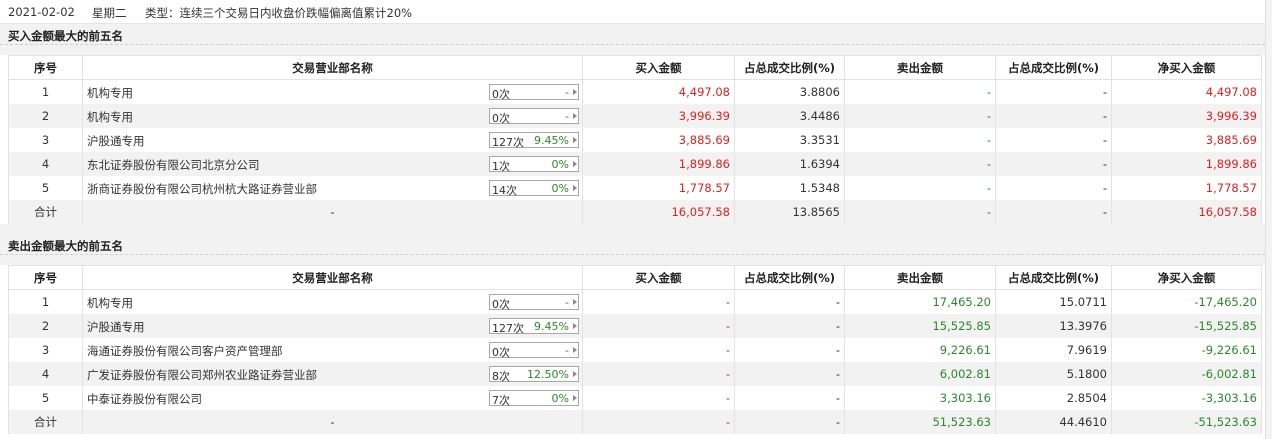 The image size is (1272, 439). Describe the element at coordinates (1186, 115) in the screenshot. I see `net-buy-amount: 3,996.39` at that location.